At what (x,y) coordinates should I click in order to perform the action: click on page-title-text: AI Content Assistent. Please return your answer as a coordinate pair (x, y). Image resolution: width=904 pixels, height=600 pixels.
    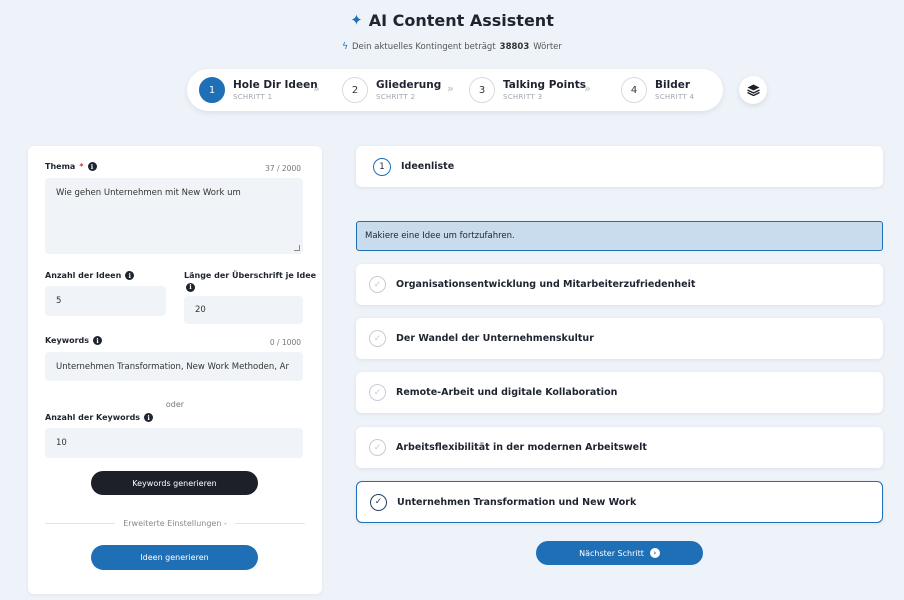
    Looking at the image, I should click on (461, 20).